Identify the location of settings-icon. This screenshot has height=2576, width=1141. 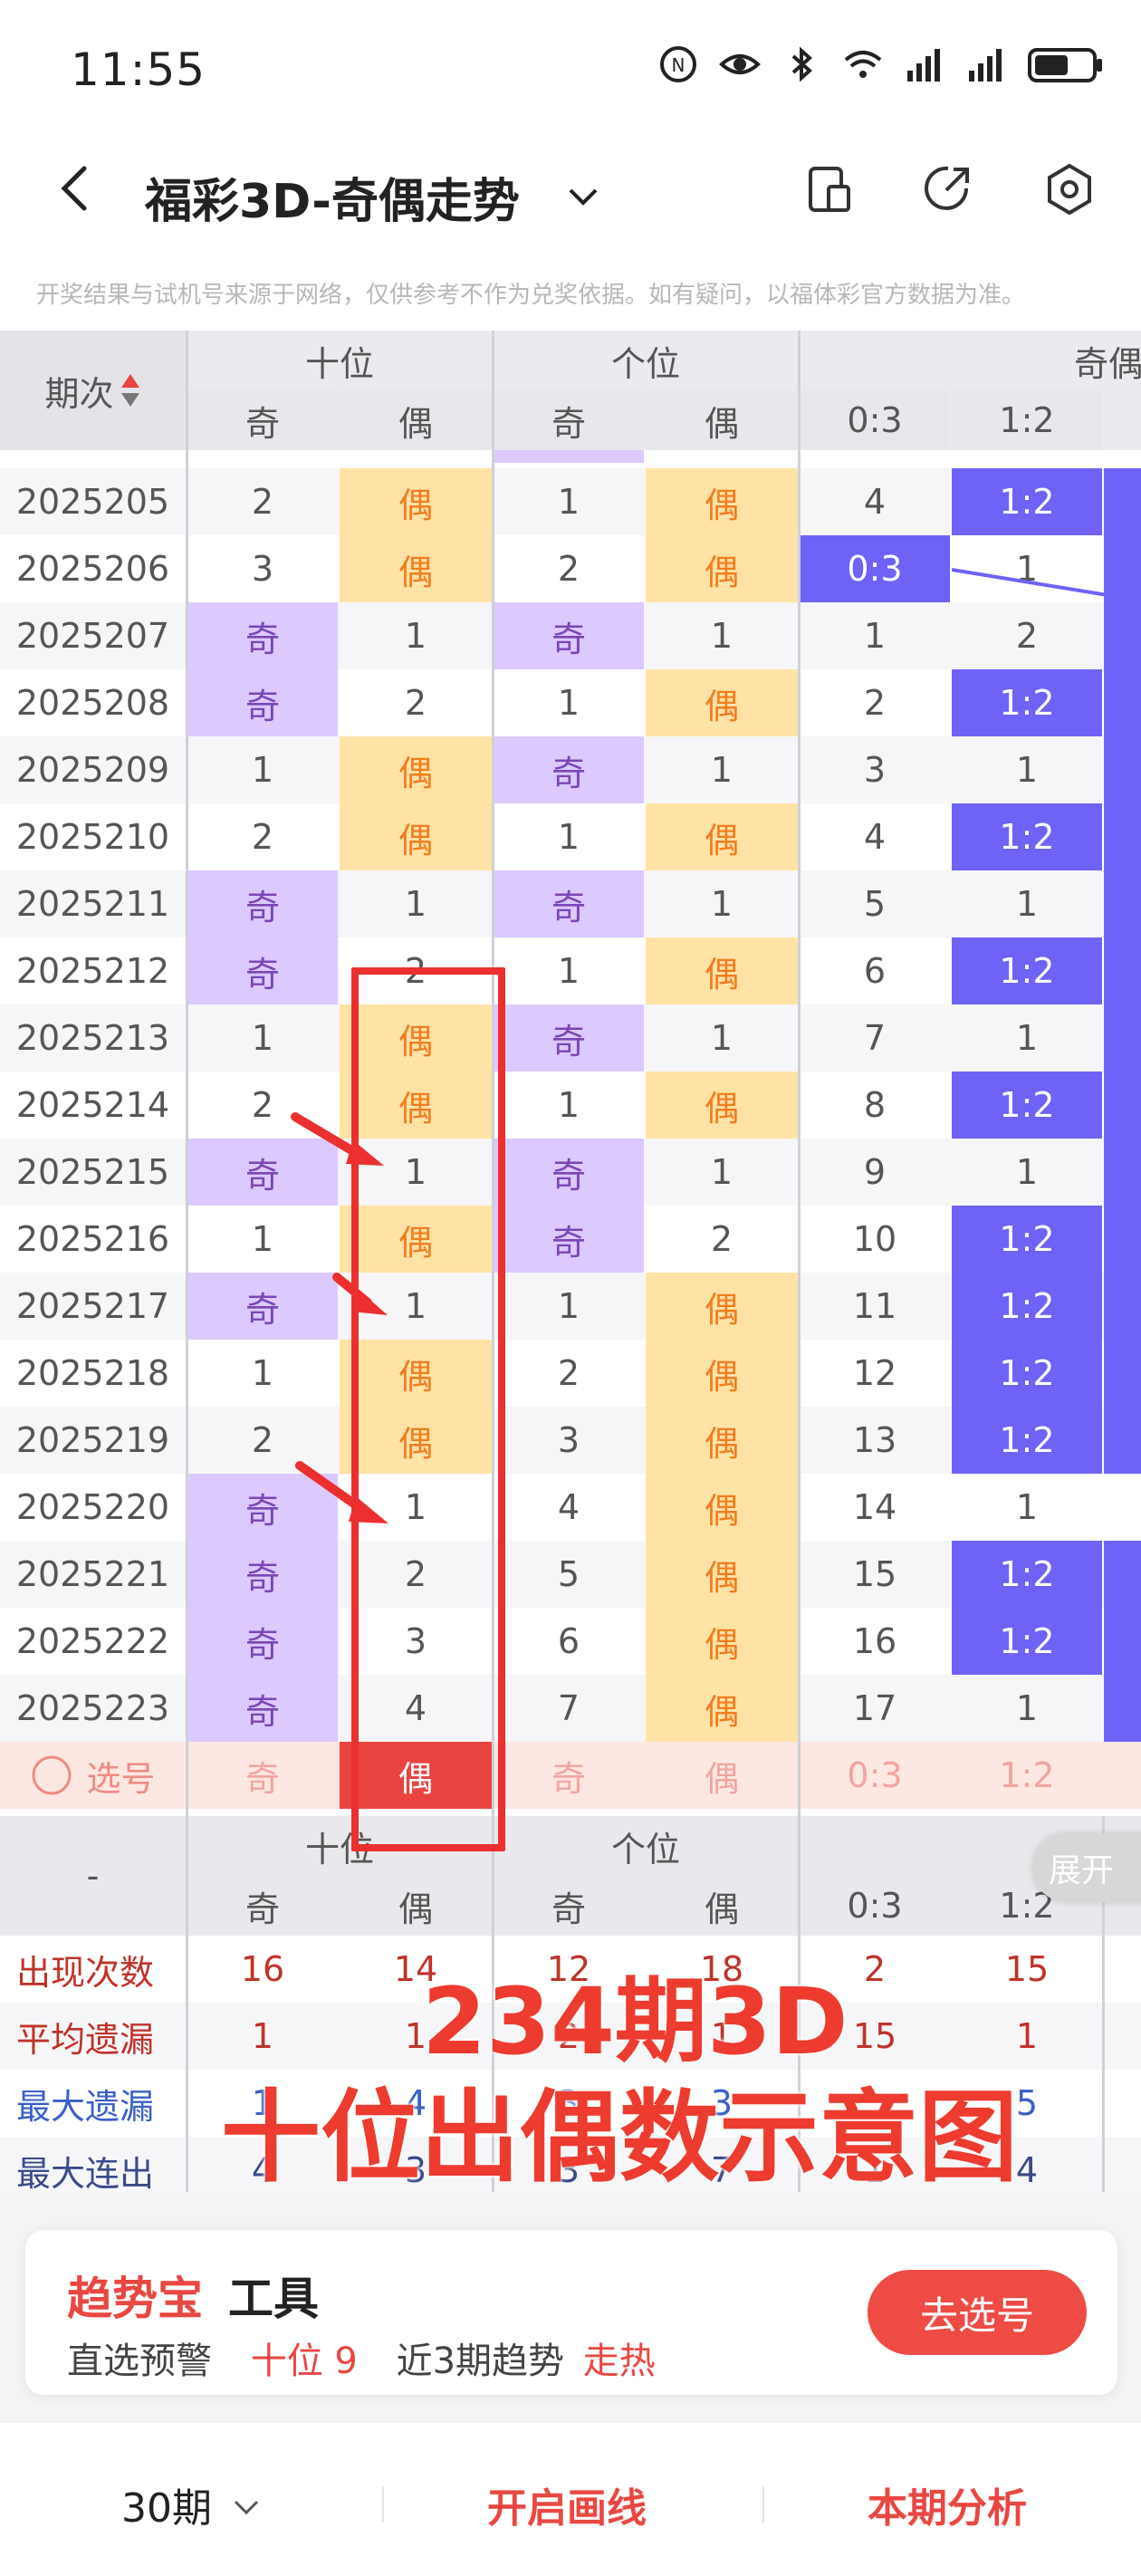
(1069, 189).